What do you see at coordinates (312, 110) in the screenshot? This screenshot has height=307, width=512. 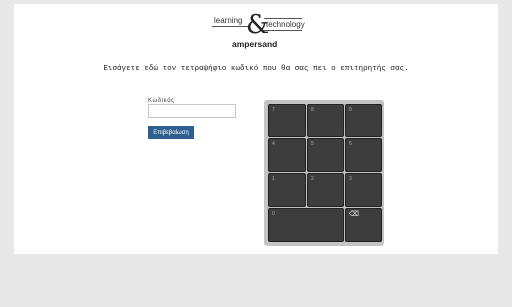 I see `key-label: 8` at bounding box center [312, 110].